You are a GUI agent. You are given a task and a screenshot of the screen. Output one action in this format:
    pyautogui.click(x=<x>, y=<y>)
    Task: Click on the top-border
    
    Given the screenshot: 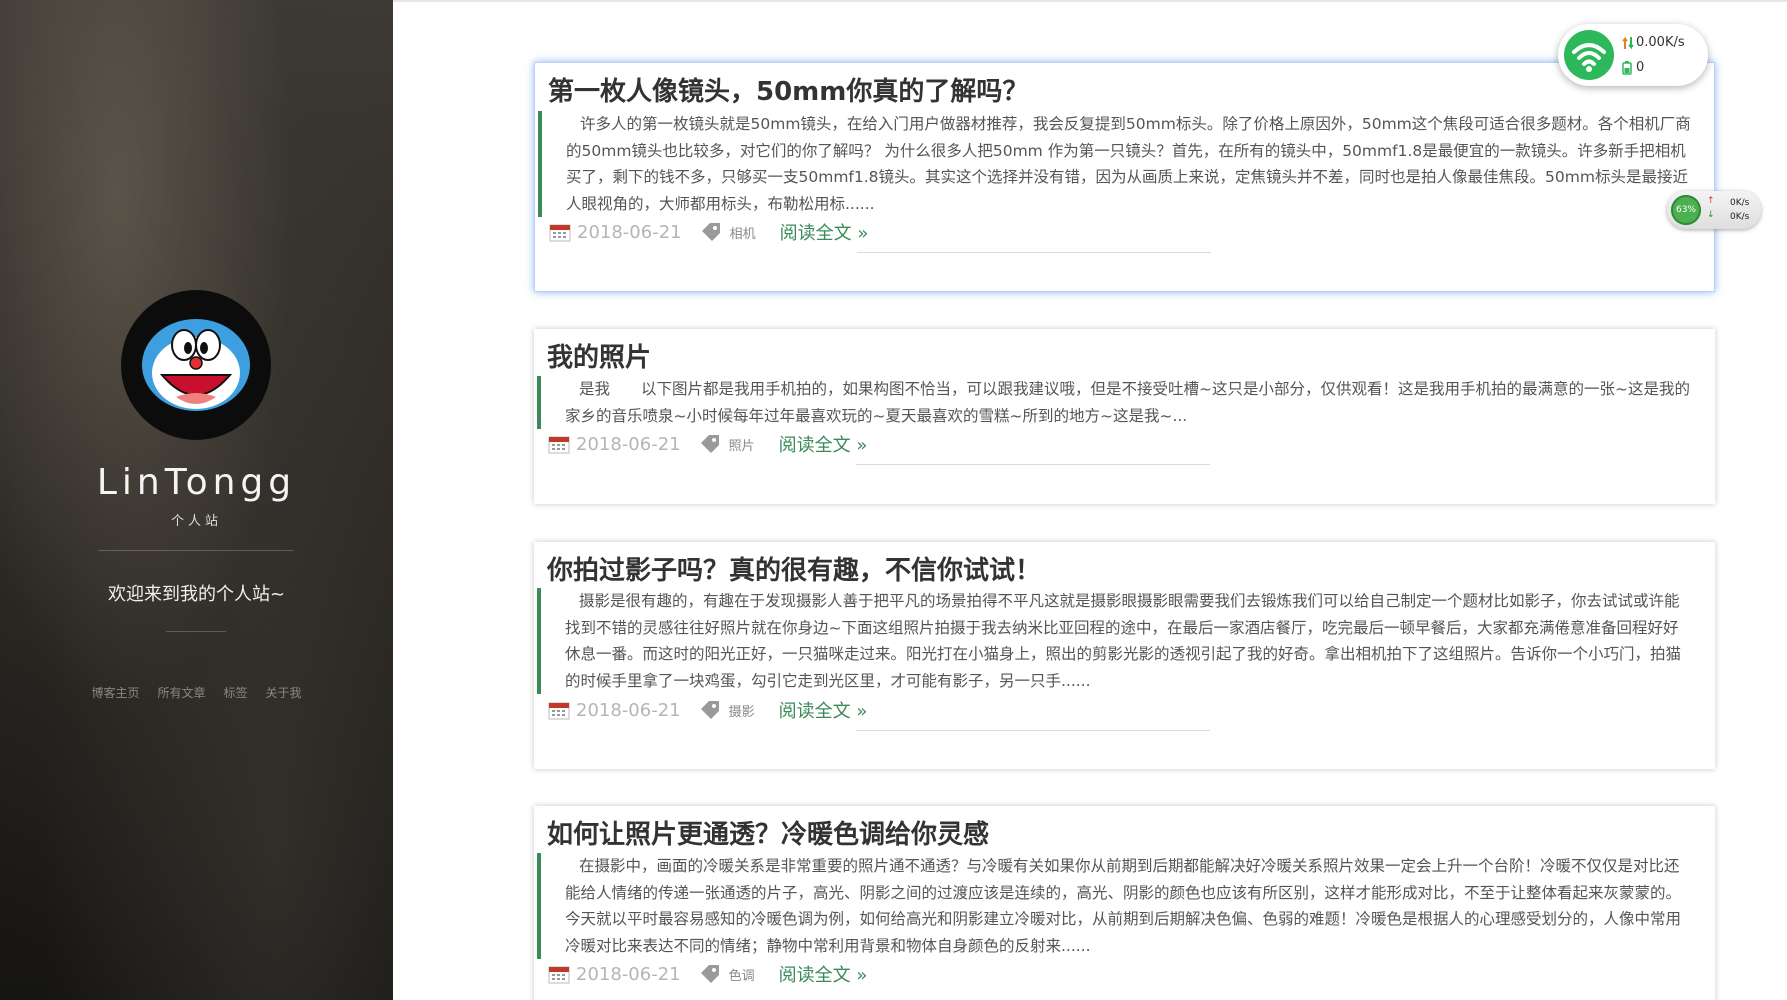 What is the action you would take?
    pyautogui.click(x=1090, y=1)
    